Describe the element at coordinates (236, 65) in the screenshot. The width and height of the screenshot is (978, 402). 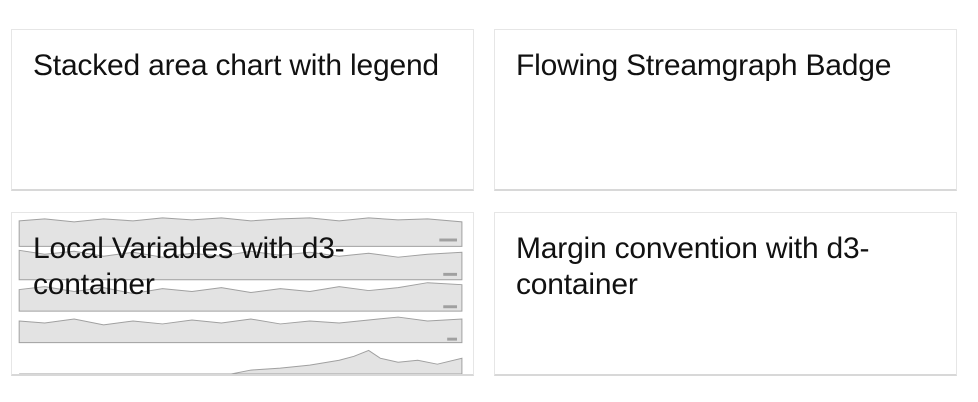
I see `card-title: Stacked area chart with legend` at that location.